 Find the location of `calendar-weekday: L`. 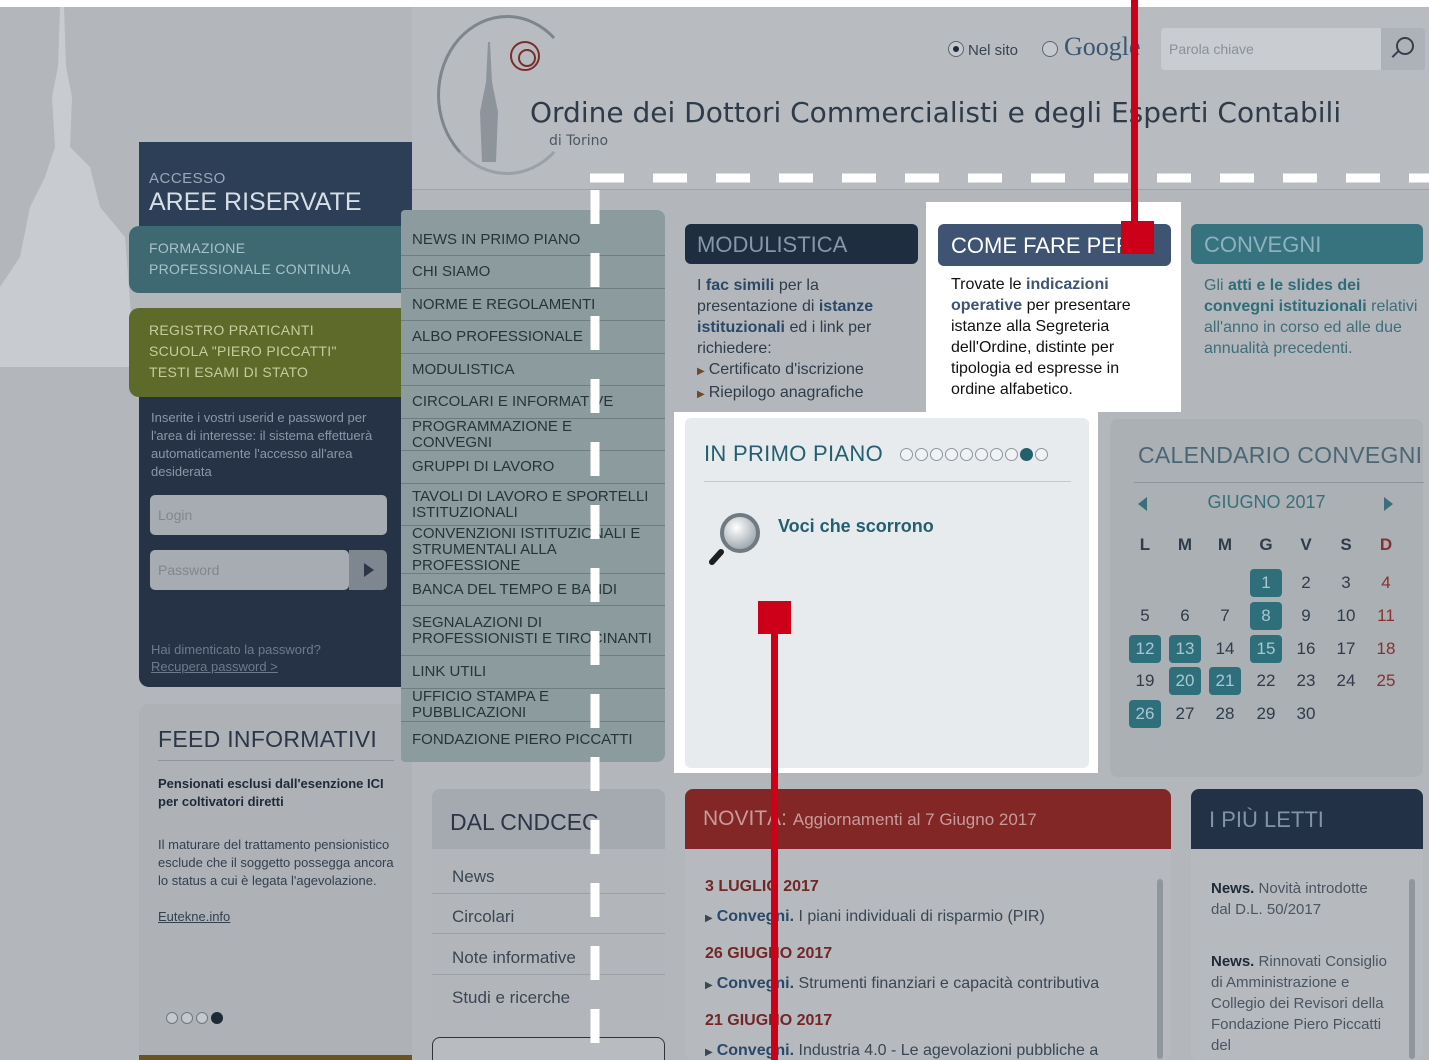

calendar-weekday: L is located at coordinates (1145, 544).